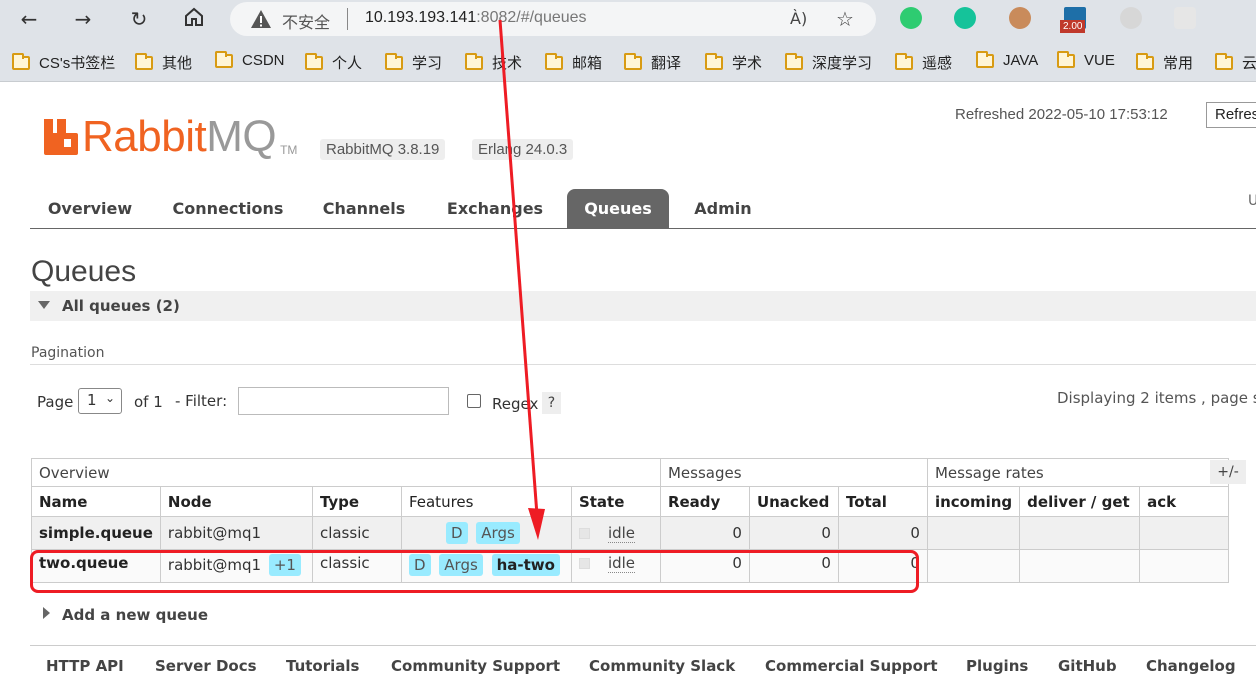 This screenshot has height=696, width=1256. Describe the element at coordinates (965, 18) in the screenshot. I see `grammarly-extension-icon` at that location.